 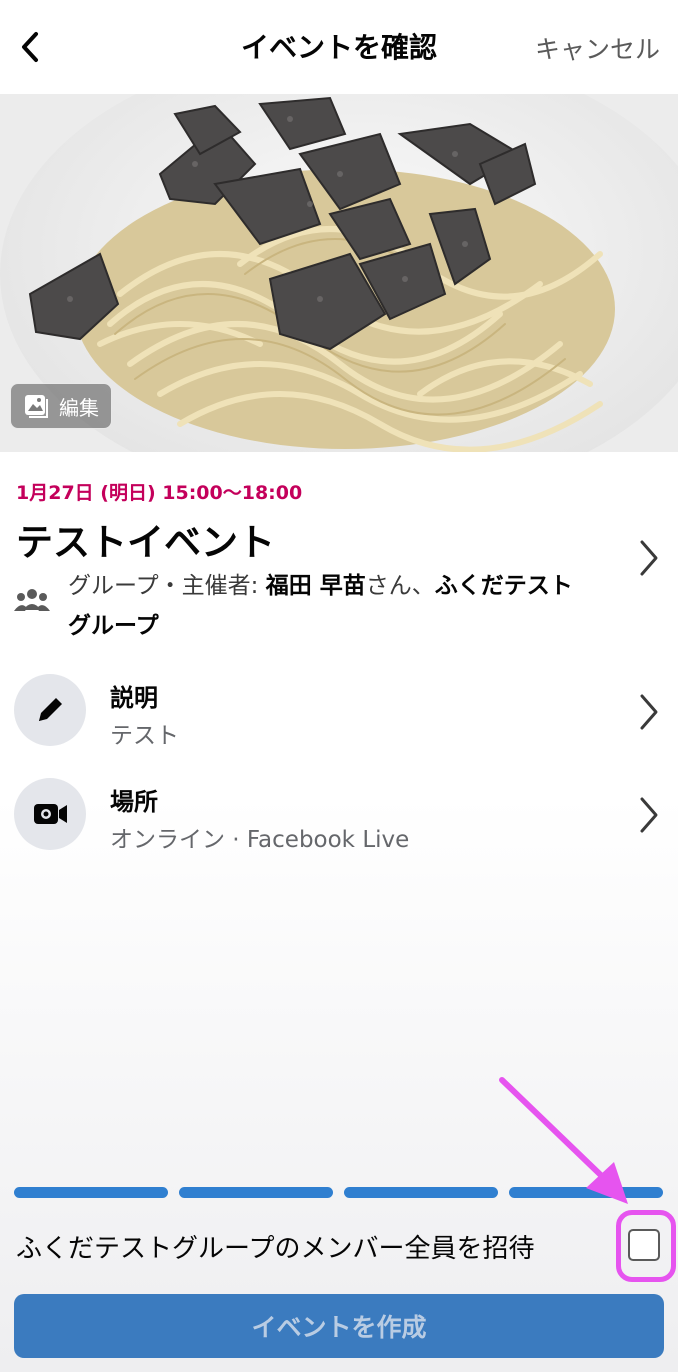 I want to click on host-suffix: さん、, so click(x=400, y=586).